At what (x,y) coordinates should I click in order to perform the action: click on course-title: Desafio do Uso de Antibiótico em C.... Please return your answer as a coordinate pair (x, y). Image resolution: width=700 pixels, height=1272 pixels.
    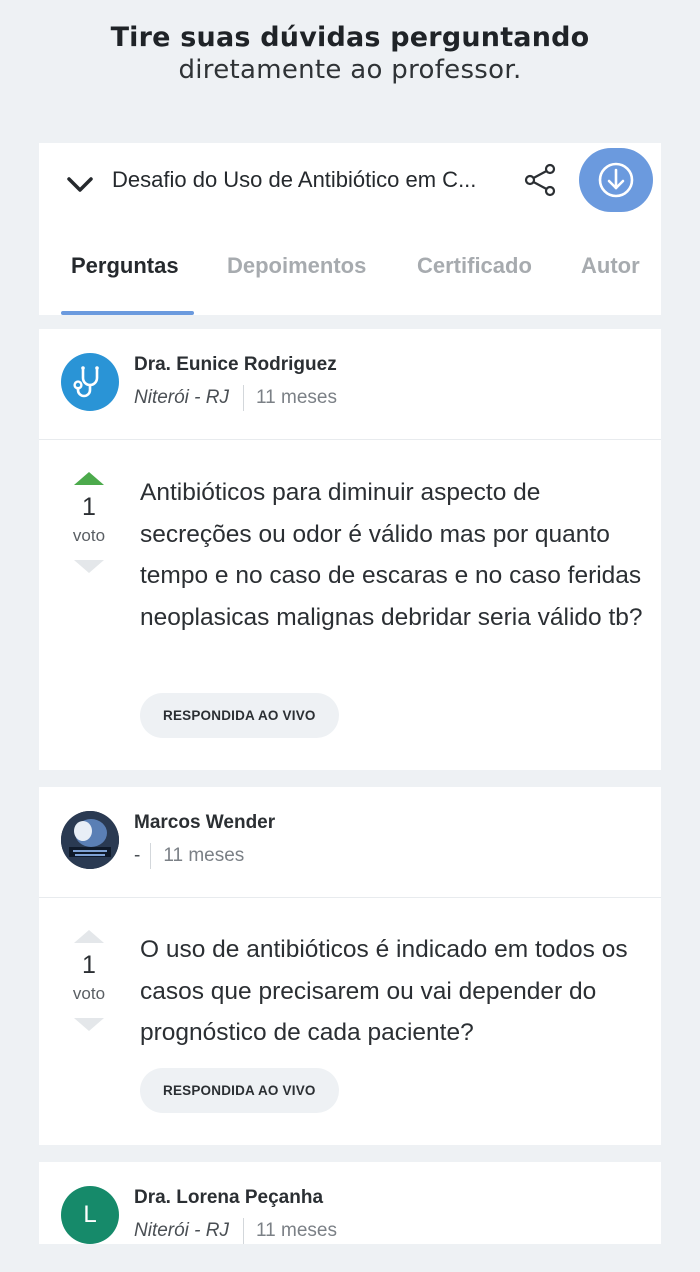
    Looking at the image, I should click on (294, 180).